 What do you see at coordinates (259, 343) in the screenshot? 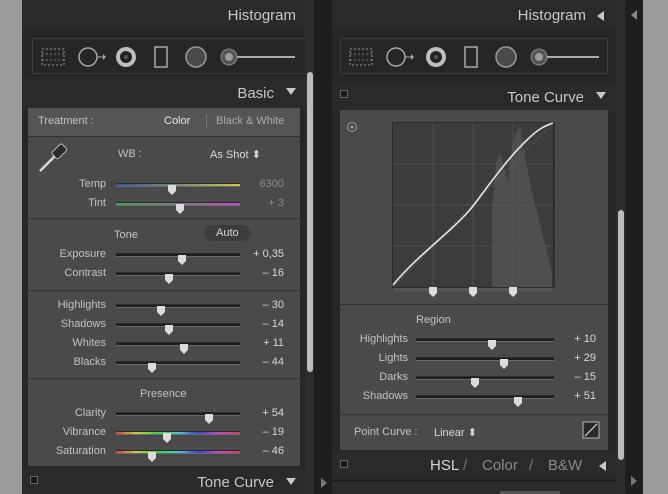
I see `slider-value: + 11` at bounding box center [259, 343].